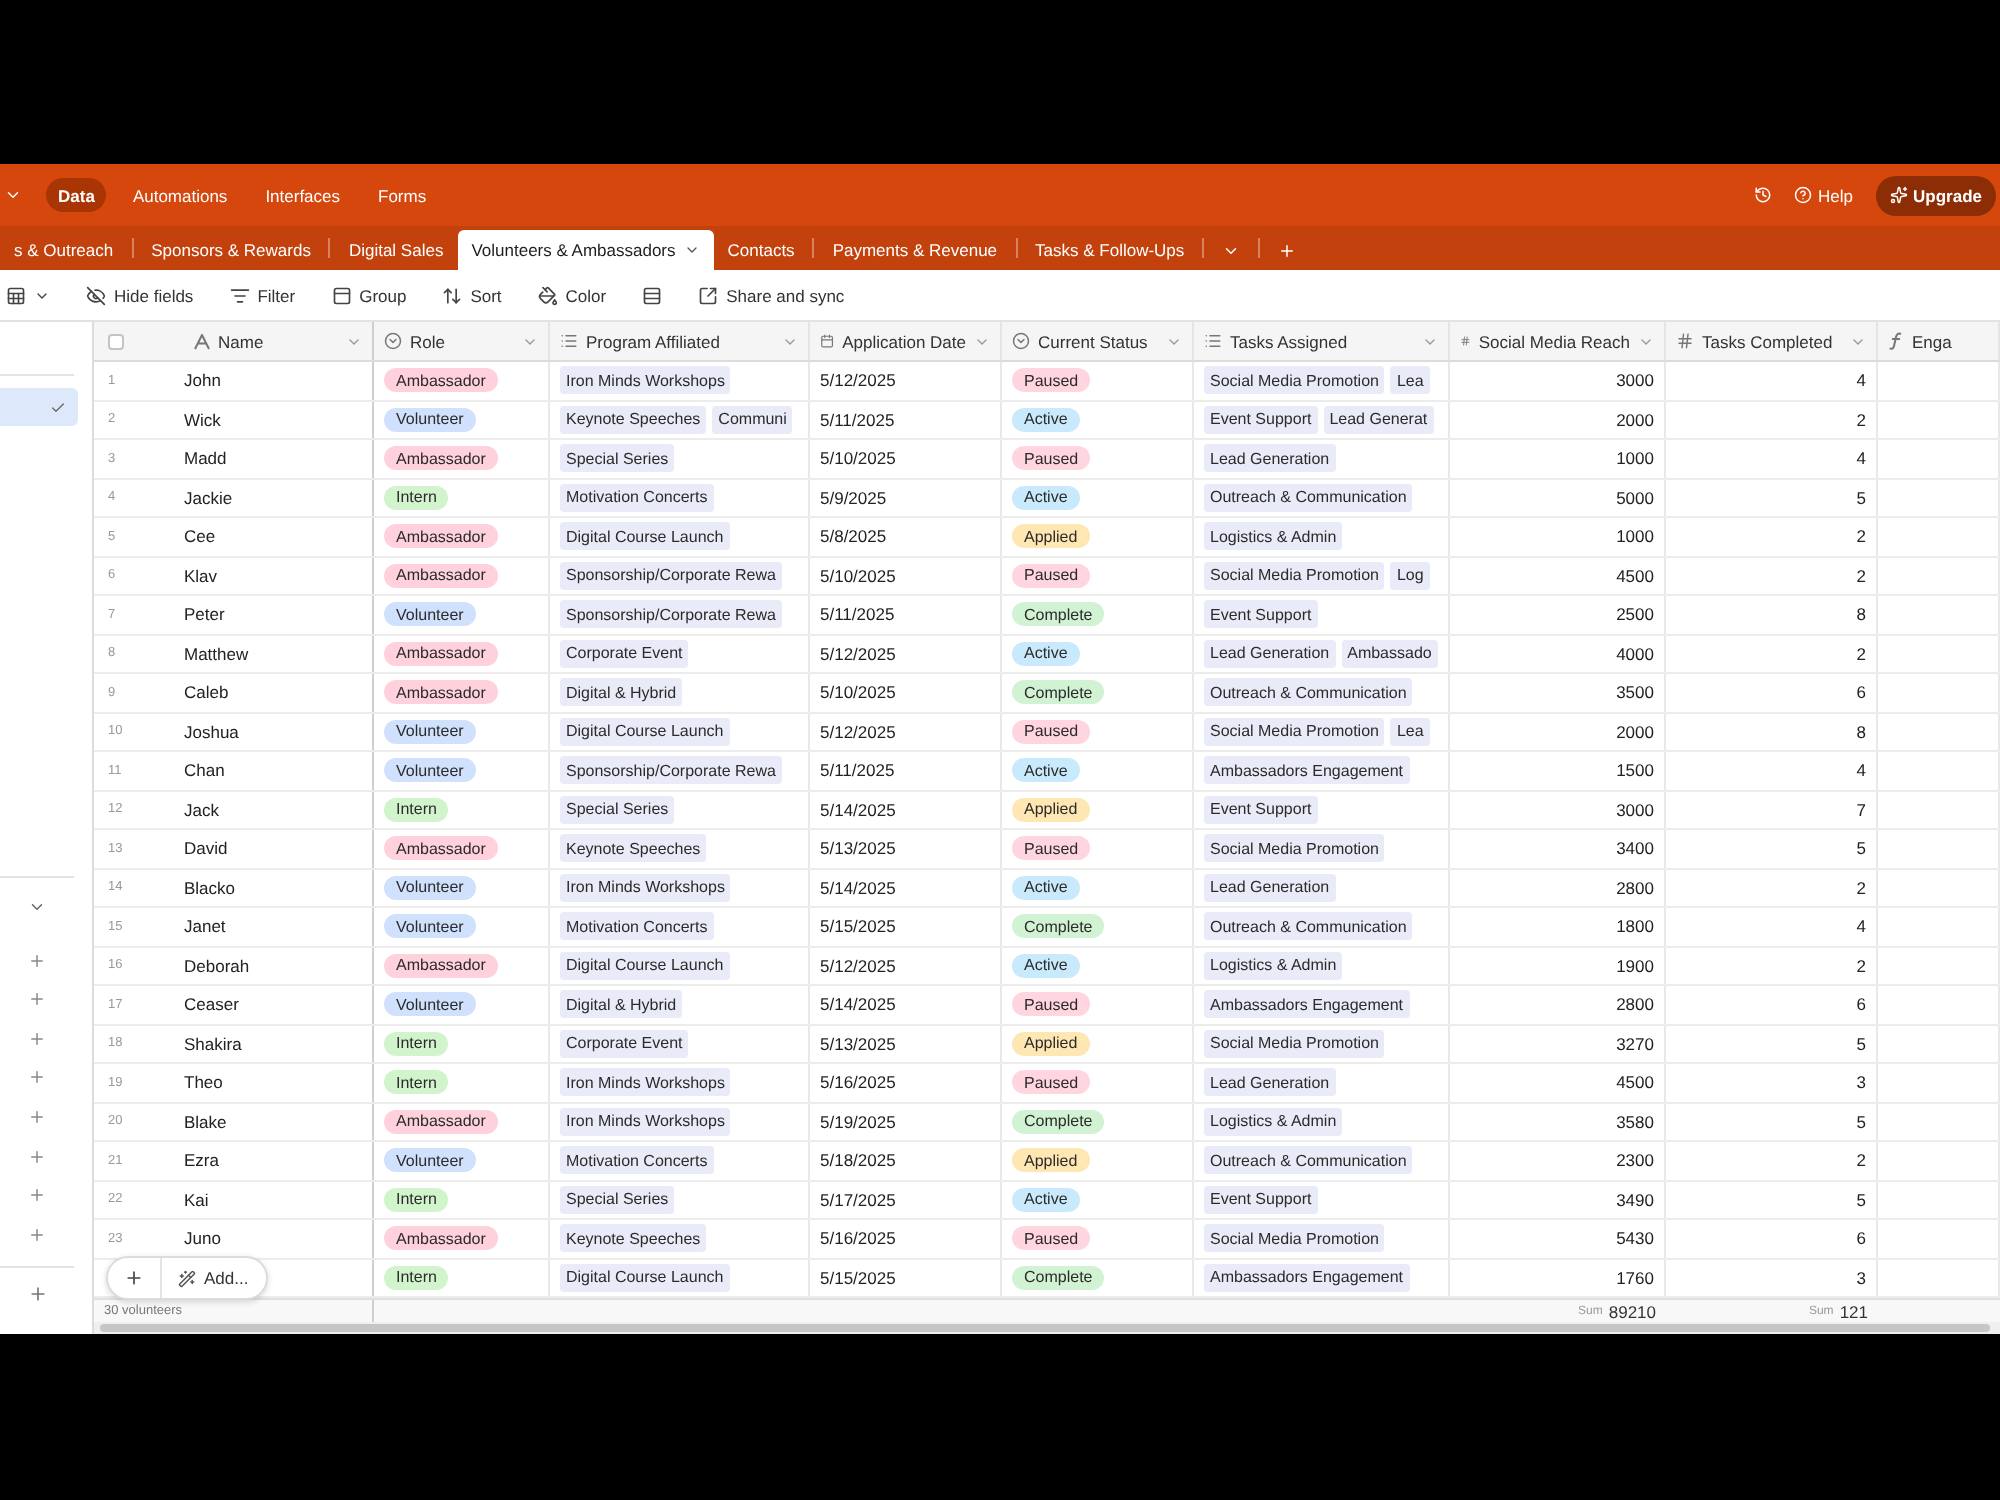 Image resolution: width=2000 pixels, height=1500 pixels. I want to click on horizontal-scrollbar, so click(1047, 1328).